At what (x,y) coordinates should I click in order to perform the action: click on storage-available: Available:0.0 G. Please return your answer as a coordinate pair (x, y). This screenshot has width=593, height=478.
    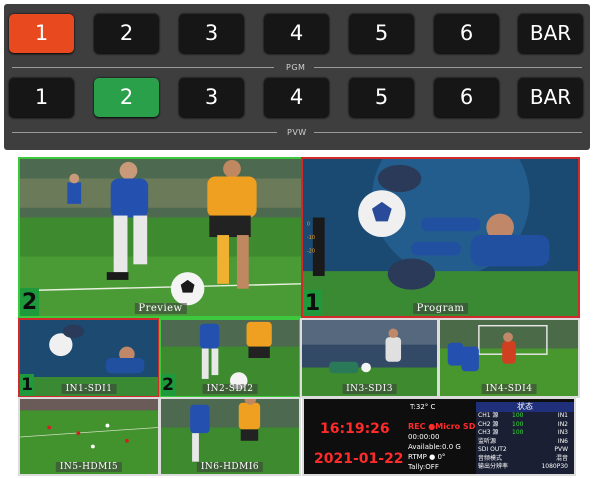
    Looking at the image, I should click on (434, 447).